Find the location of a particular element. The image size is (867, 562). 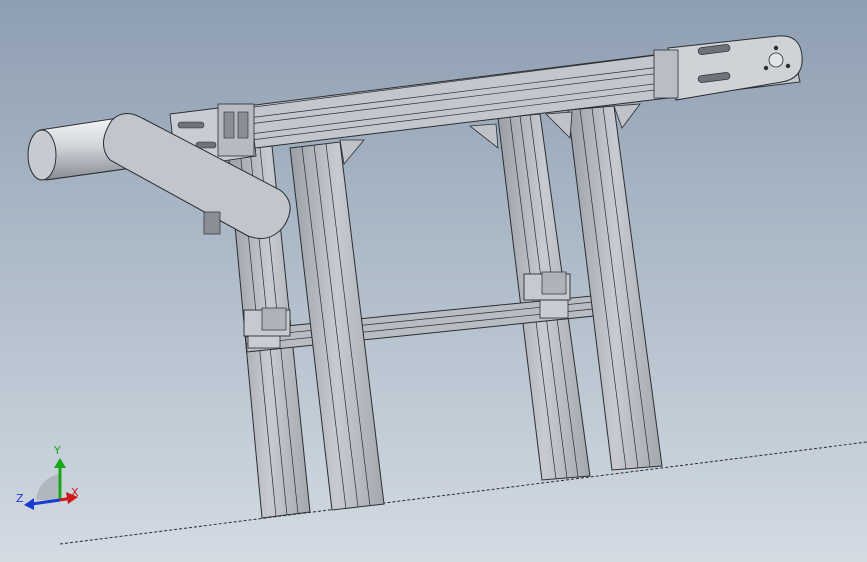

post-bracket-right is located at coordinates (547, 286).